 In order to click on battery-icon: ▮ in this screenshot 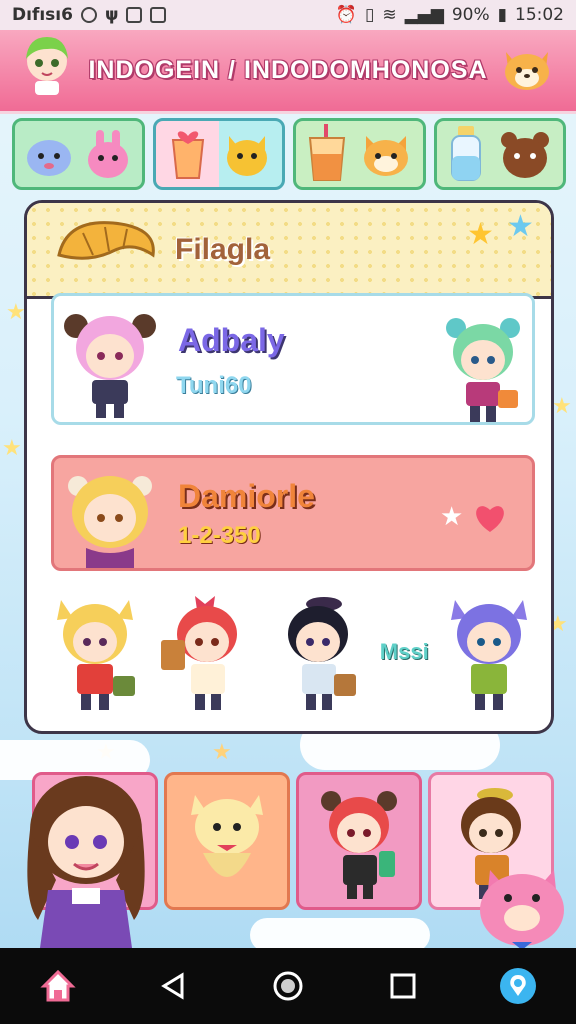, I will do `click(502, 15)`.